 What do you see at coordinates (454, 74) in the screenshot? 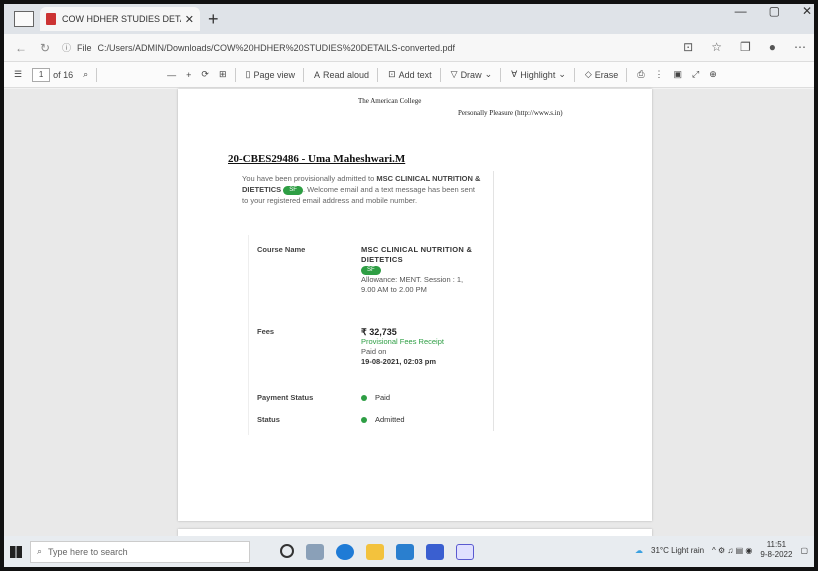
I see `draw-icon: ▽` at bounding box center [454, 74].